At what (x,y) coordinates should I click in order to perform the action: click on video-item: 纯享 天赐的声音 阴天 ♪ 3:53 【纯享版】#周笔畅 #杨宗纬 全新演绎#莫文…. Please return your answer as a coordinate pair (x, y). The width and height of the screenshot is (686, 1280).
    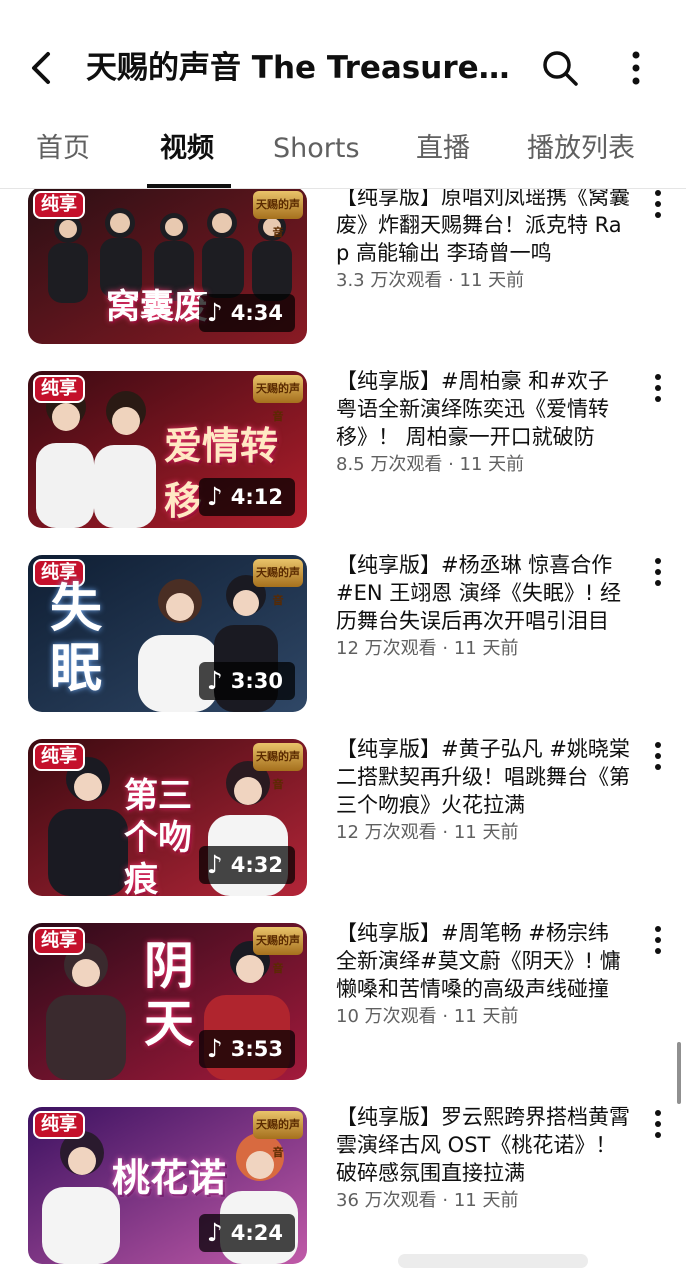
    Looking at the image, I should click on (343, 1000).